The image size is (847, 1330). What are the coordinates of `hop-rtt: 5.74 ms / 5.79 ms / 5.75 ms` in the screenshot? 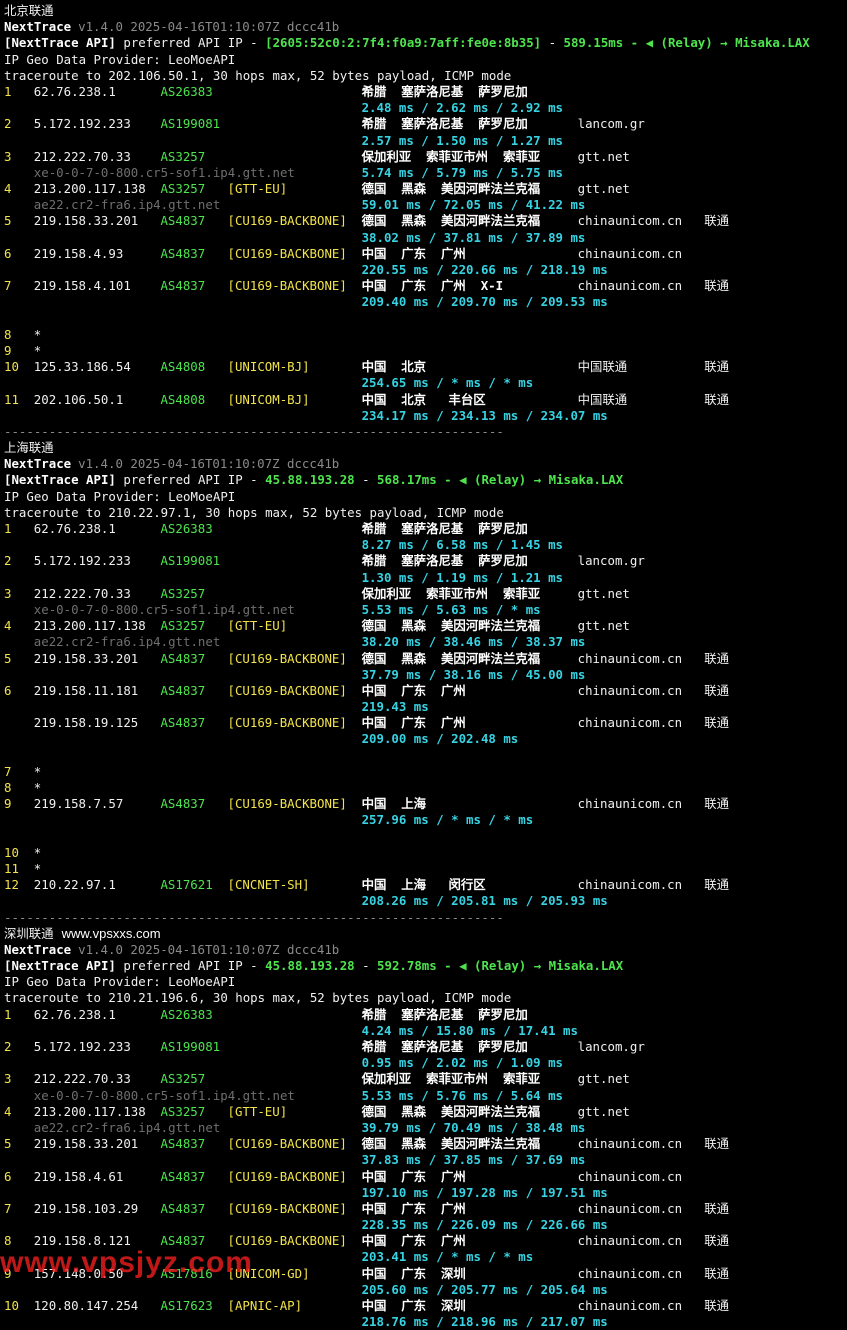 It's located at (462, 172).